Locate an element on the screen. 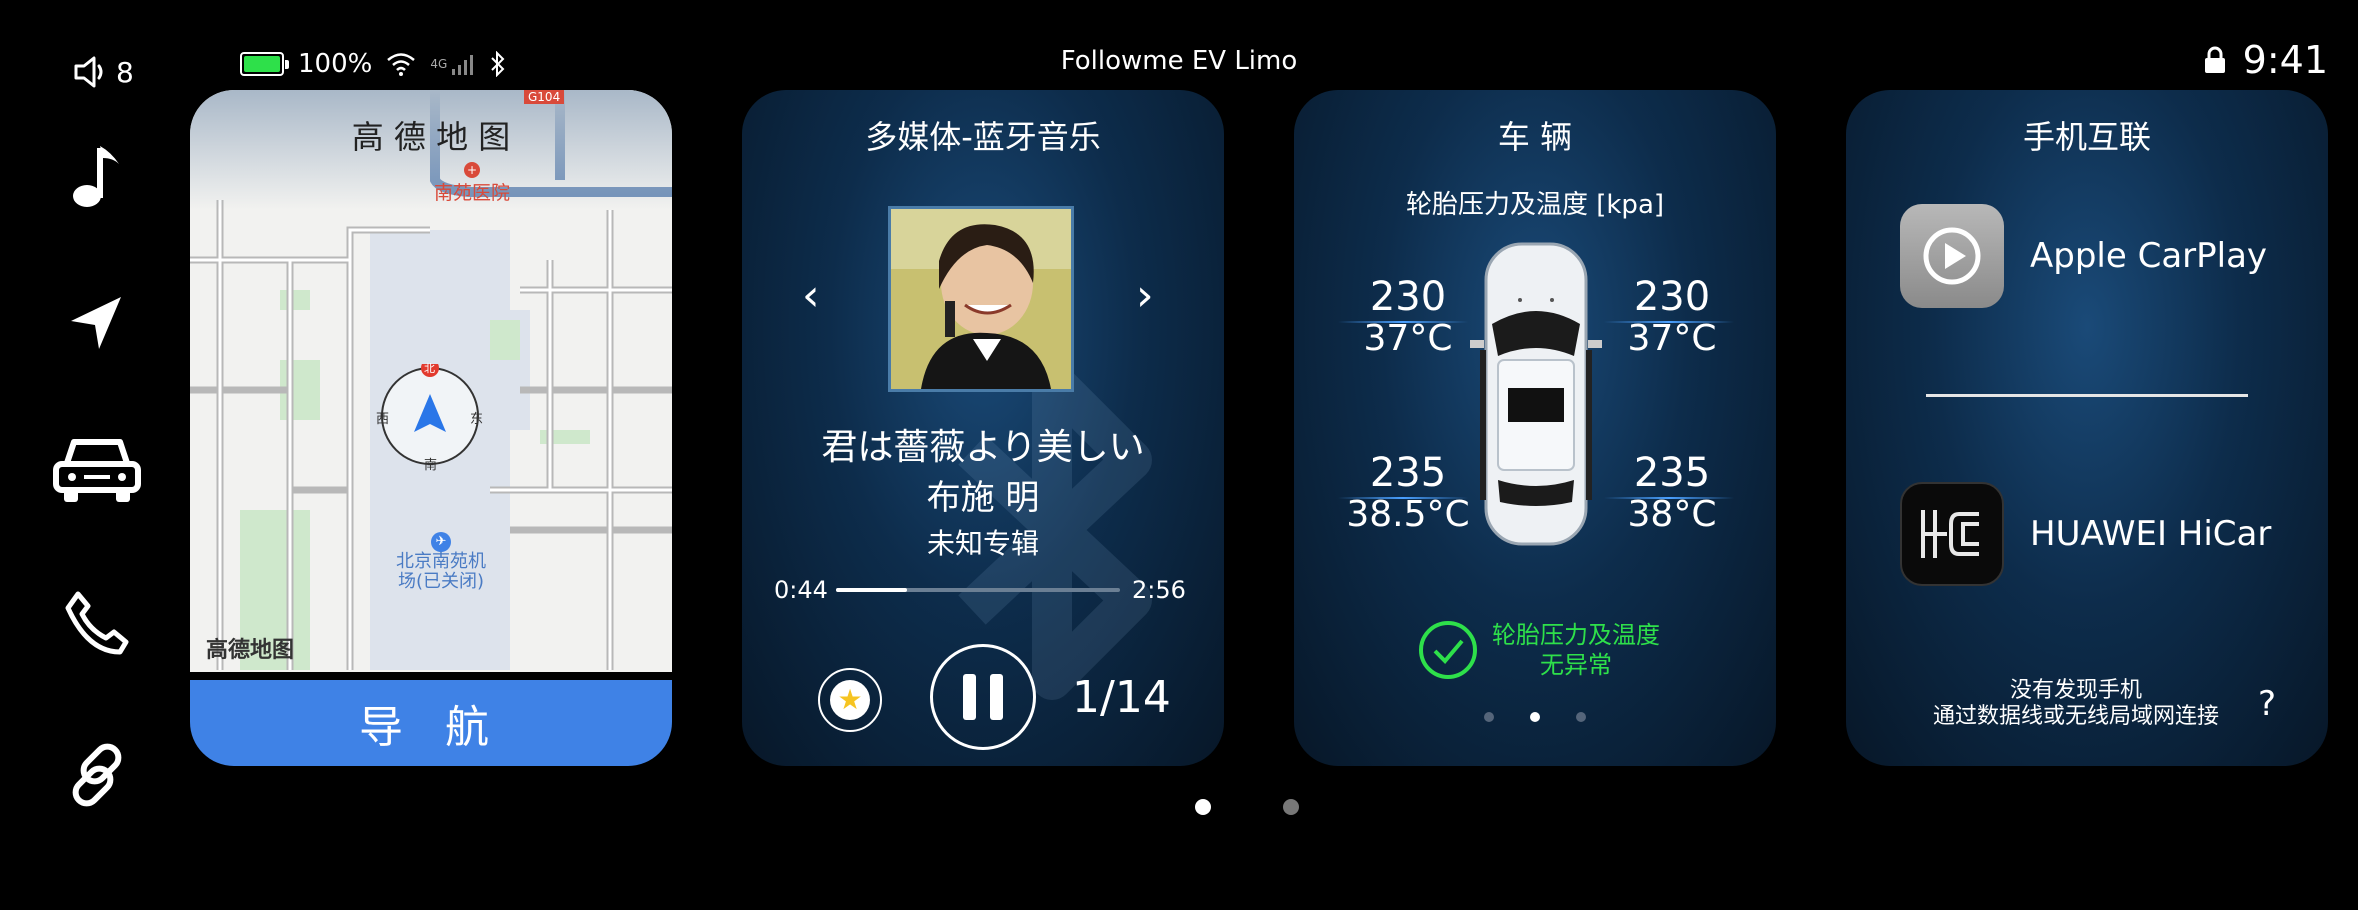  tire-rear-right: 235 38°C is located at coordinates (1672, 494).